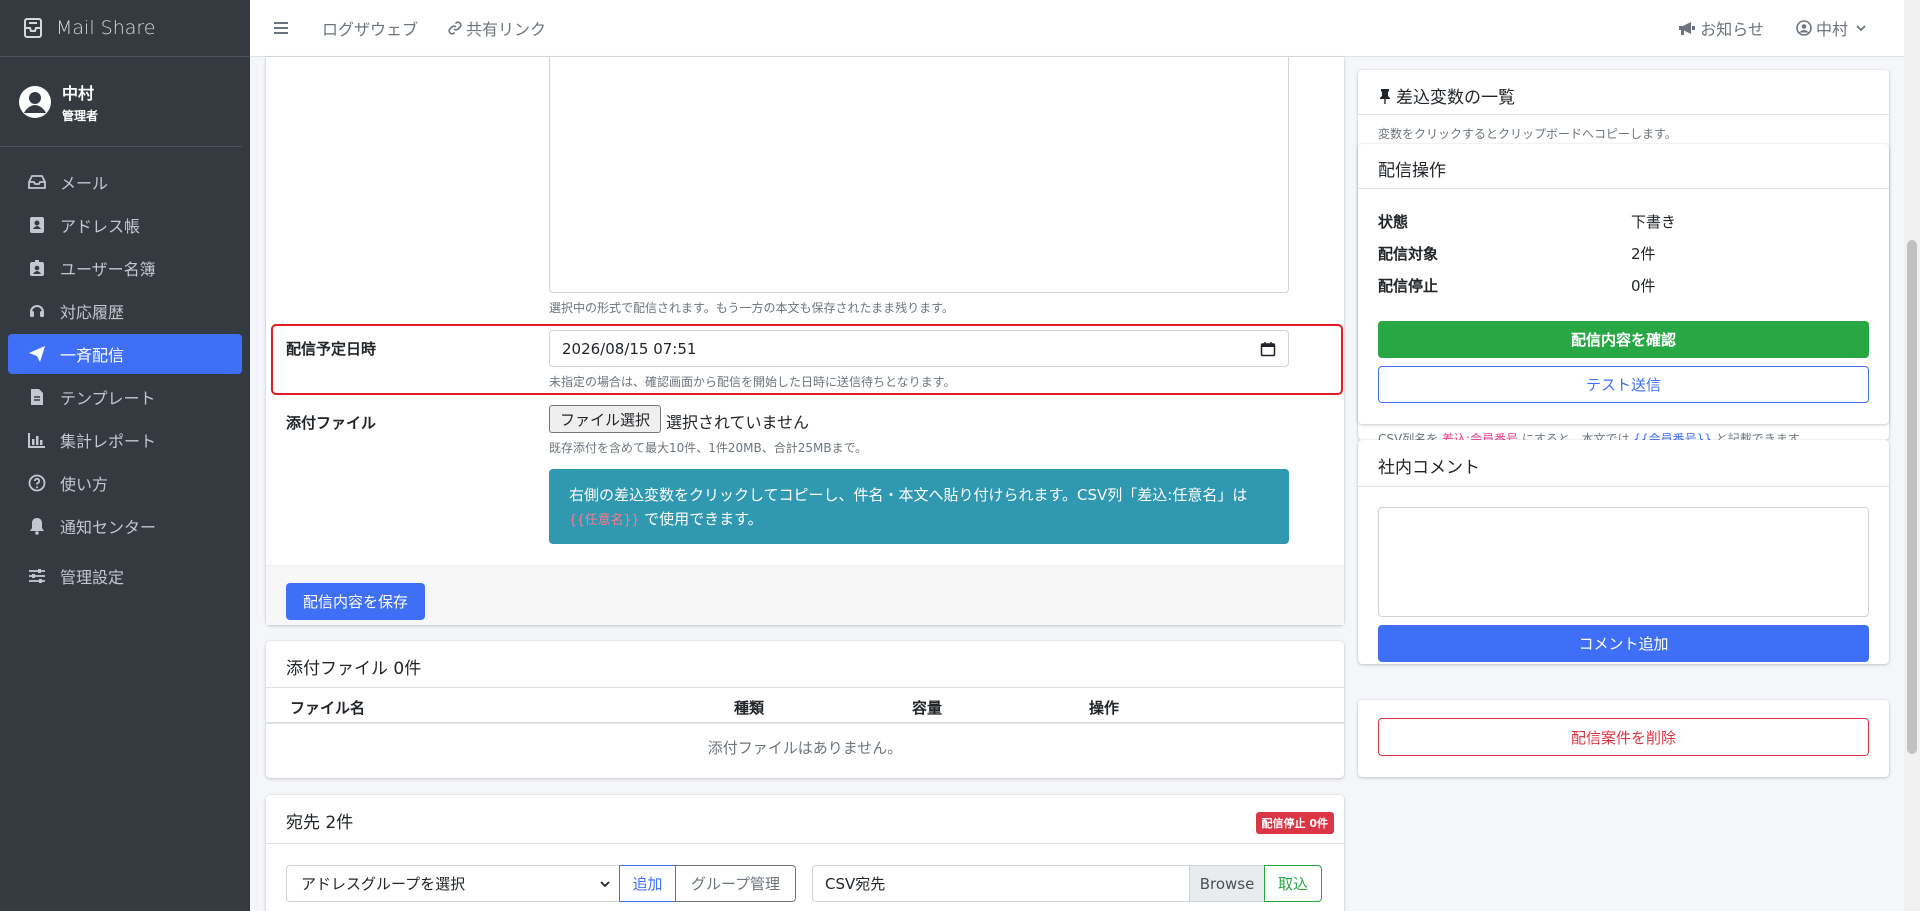 The width and height of the screenshot is (1920, 911). I want to click on address-book-icon, so click(37, 225).